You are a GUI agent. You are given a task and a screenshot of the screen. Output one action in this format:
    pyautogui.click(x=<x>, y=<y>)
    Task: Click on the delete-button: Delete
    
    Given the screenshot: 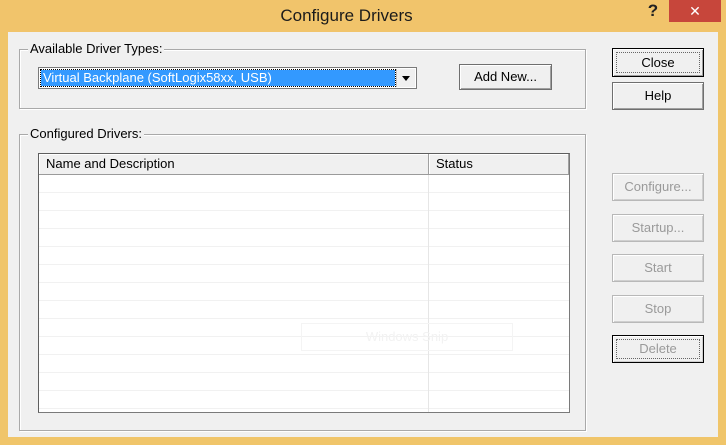 What is the action you would take?
    pyautogui.click(x=658, y=349)
    